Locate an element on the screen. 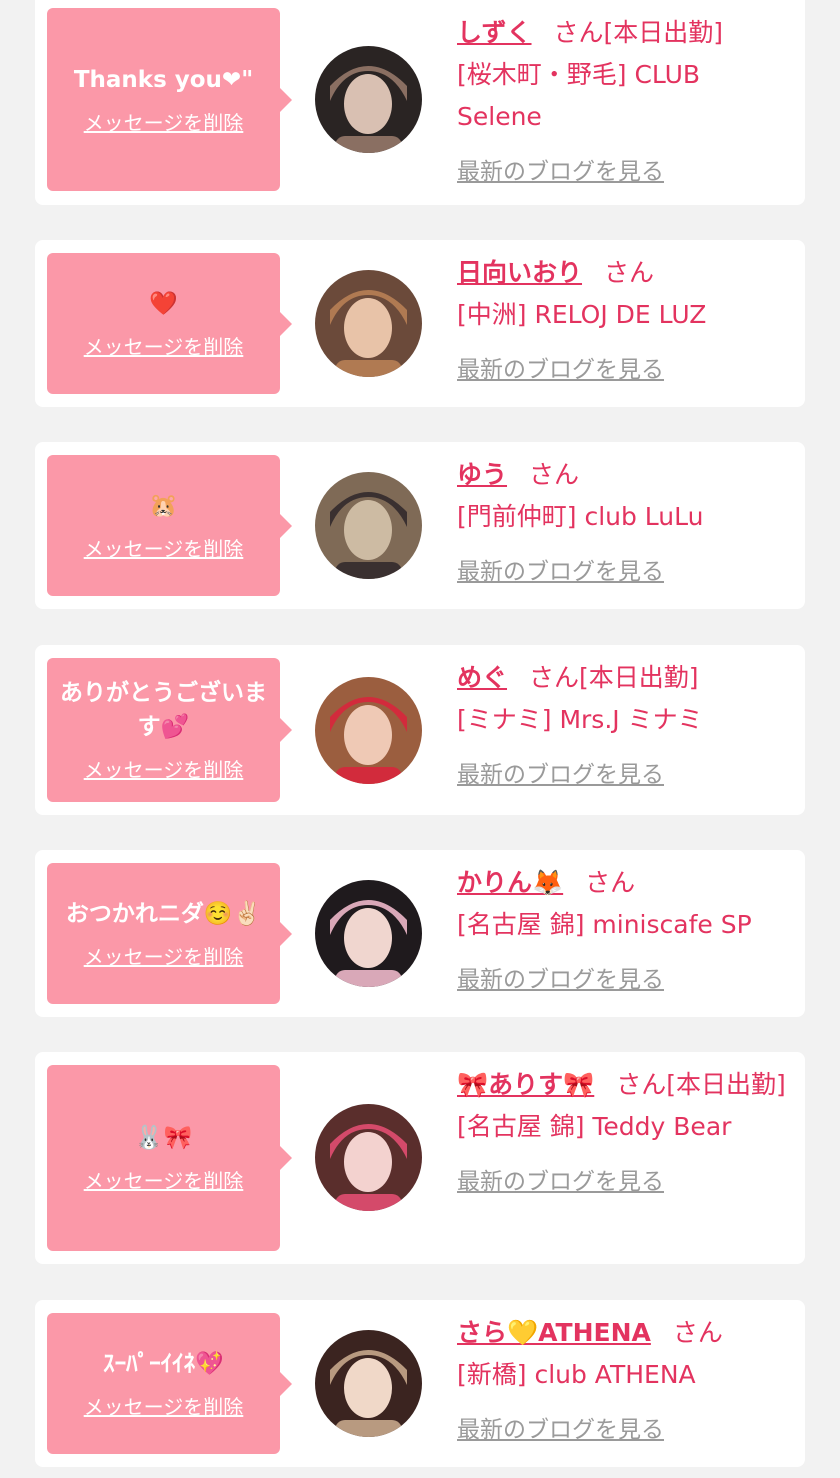 The image size is (840, 1478). cast-name-link: めぐ is located at coordinates (482, 677).